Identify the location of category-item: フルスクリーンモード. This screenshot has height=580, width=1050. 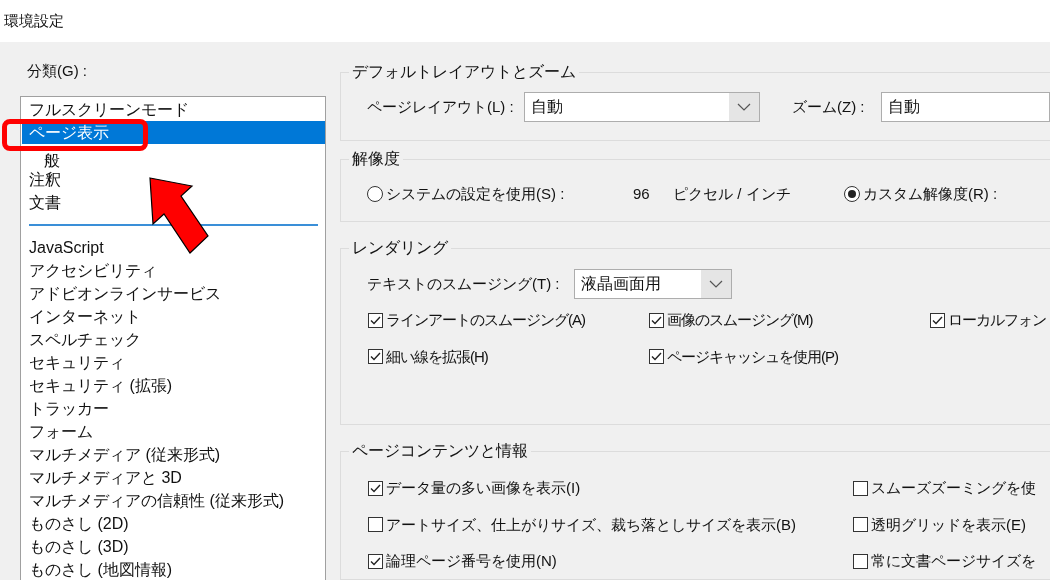
(173, 109).